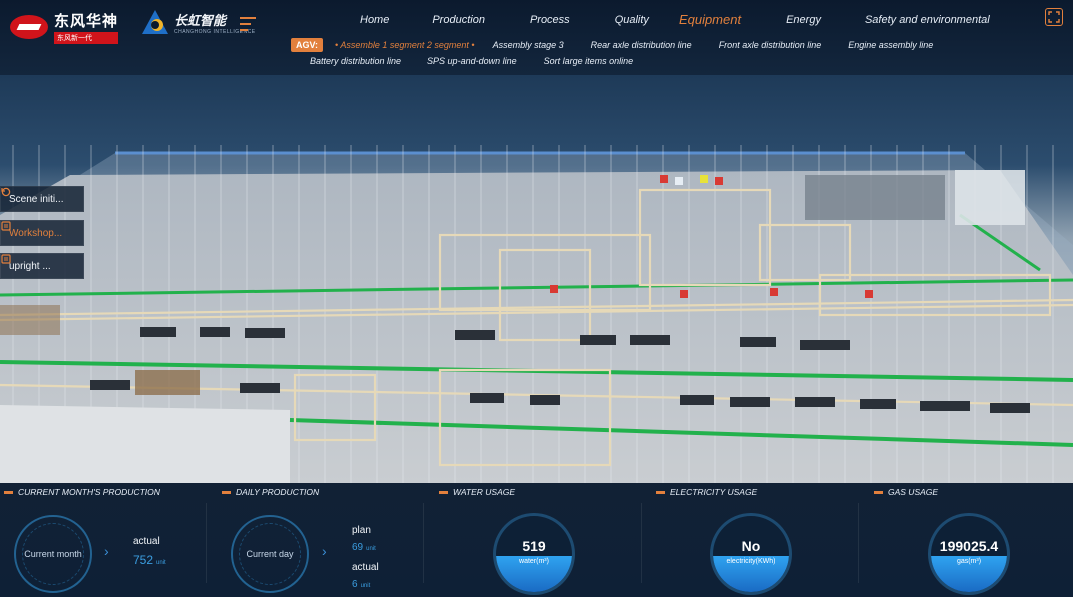 The height and width of the screenshot is (597, 1073). Describe the element at coordinates (969, 561) in the screenshot. I see `gas-unit: gas(m³)` at that location.